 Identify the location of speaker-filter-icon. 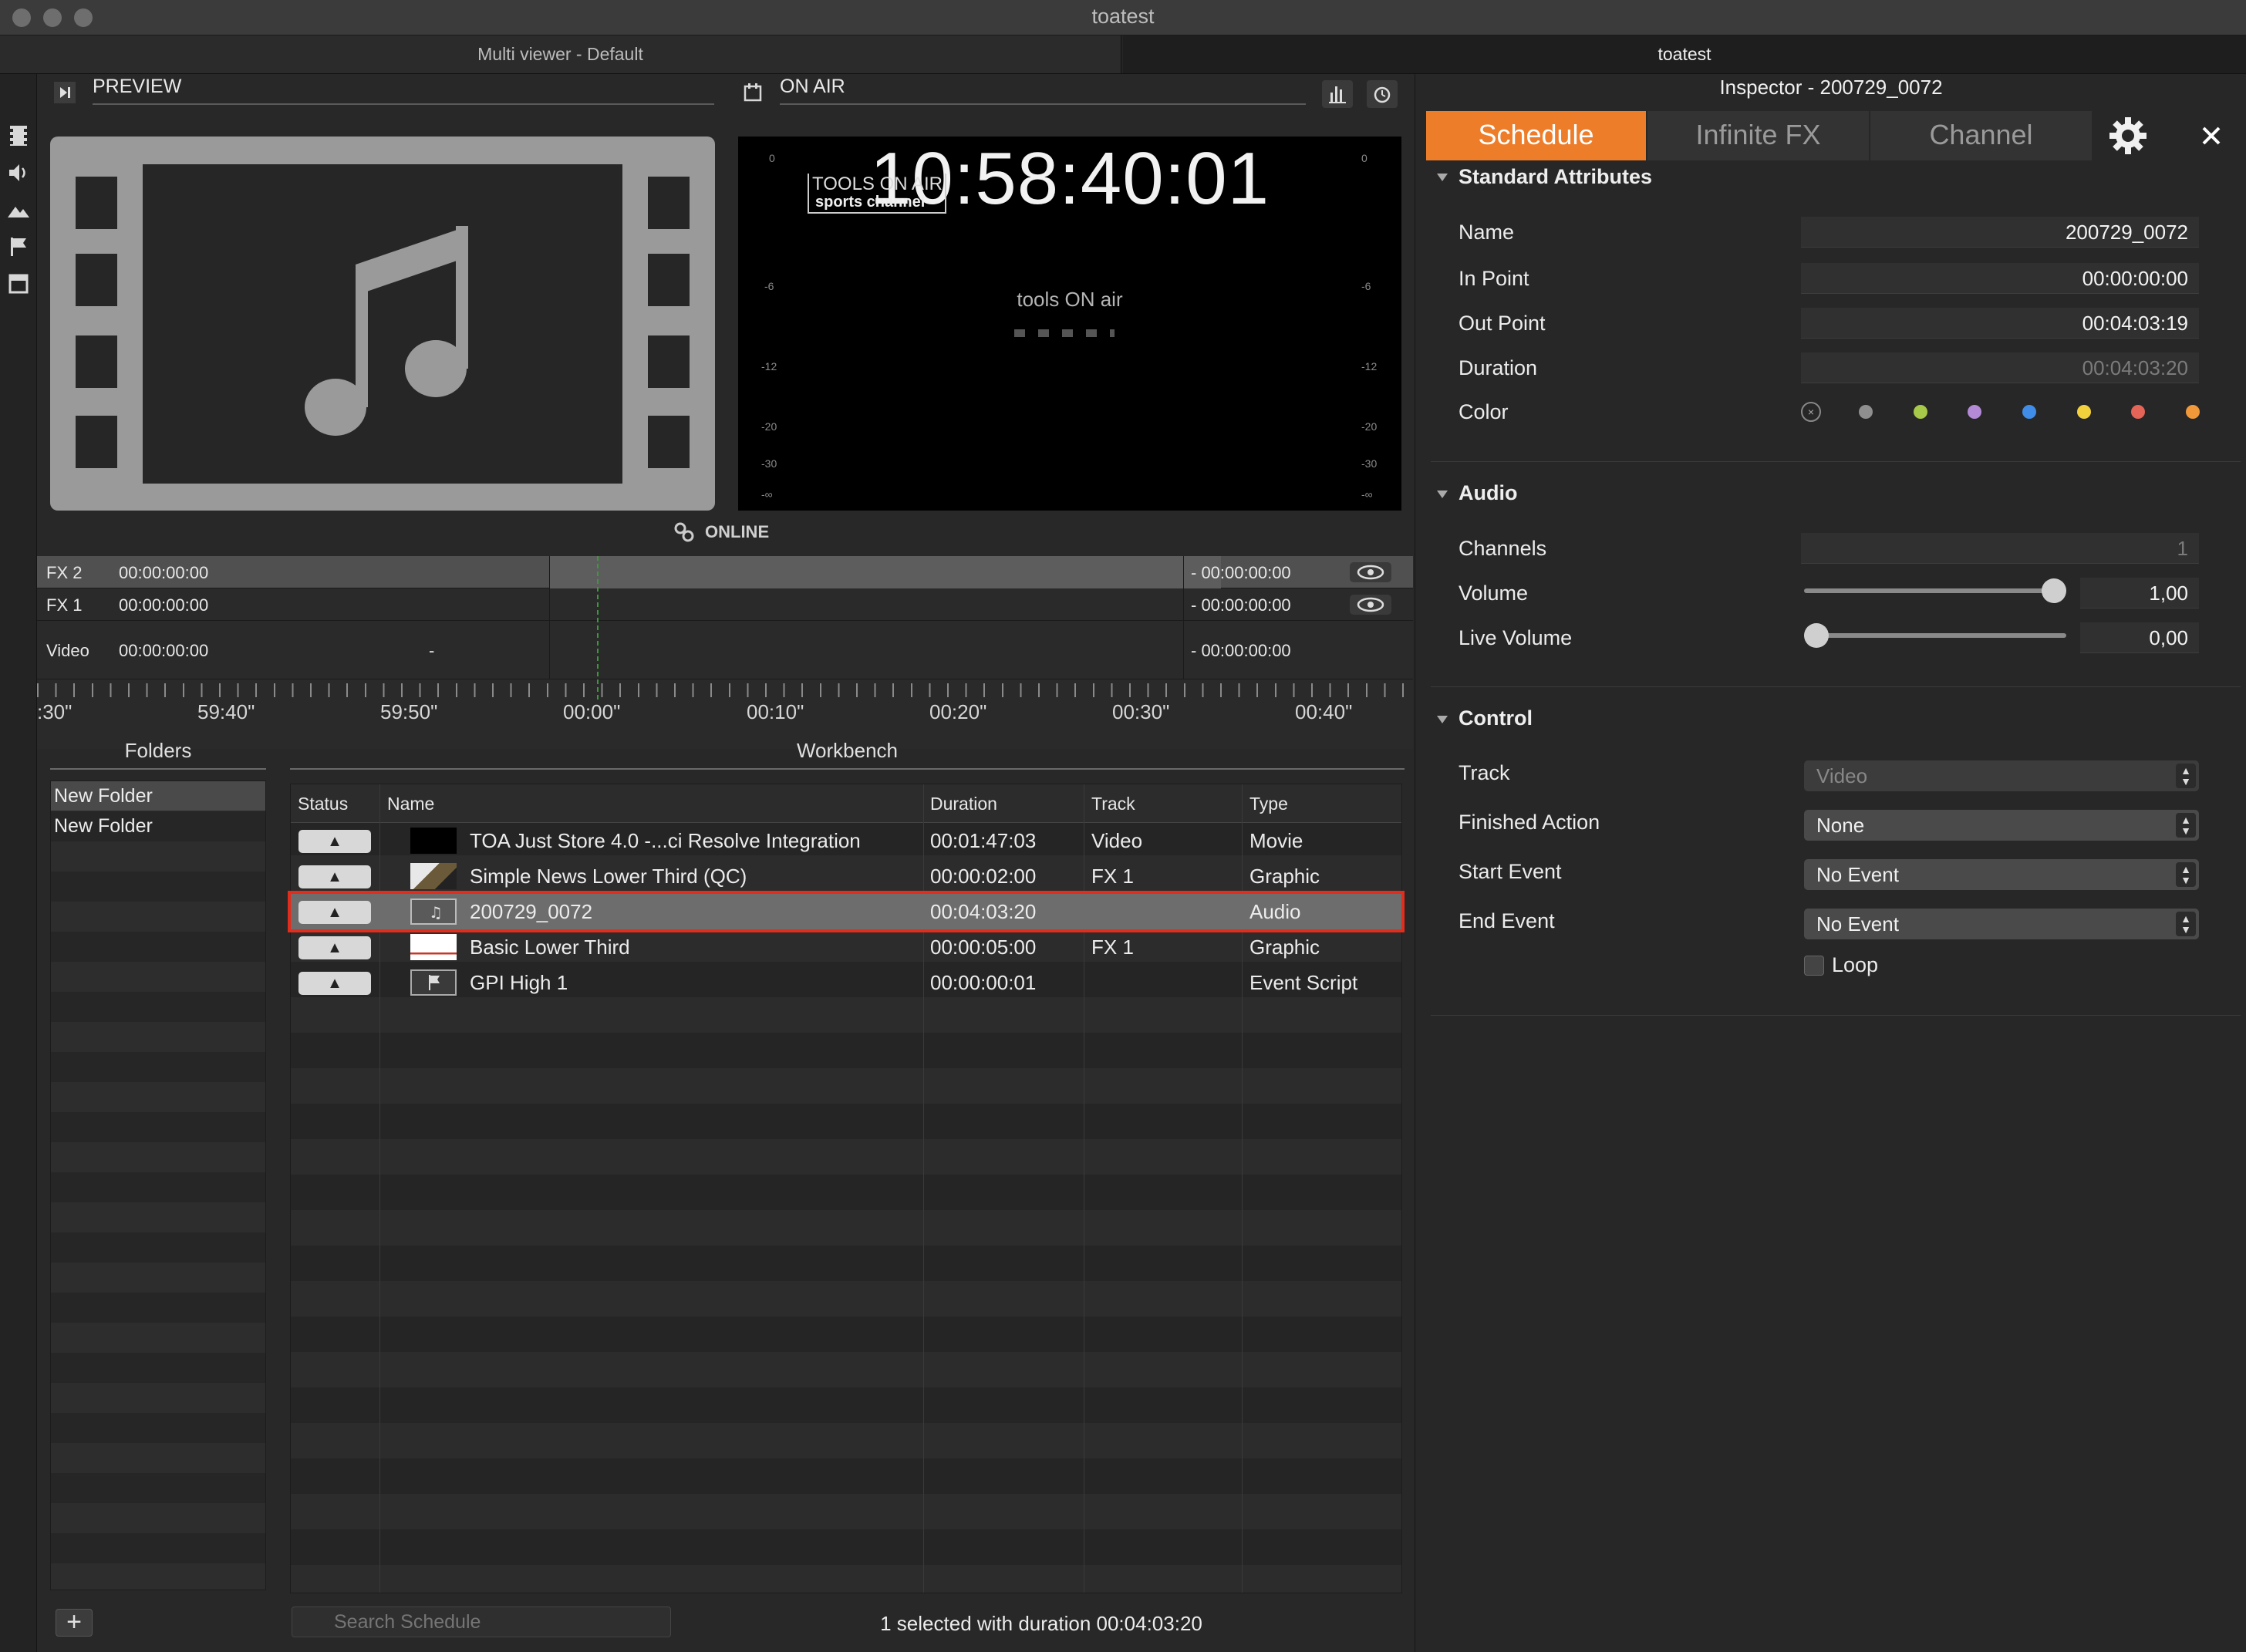
(19, 172).